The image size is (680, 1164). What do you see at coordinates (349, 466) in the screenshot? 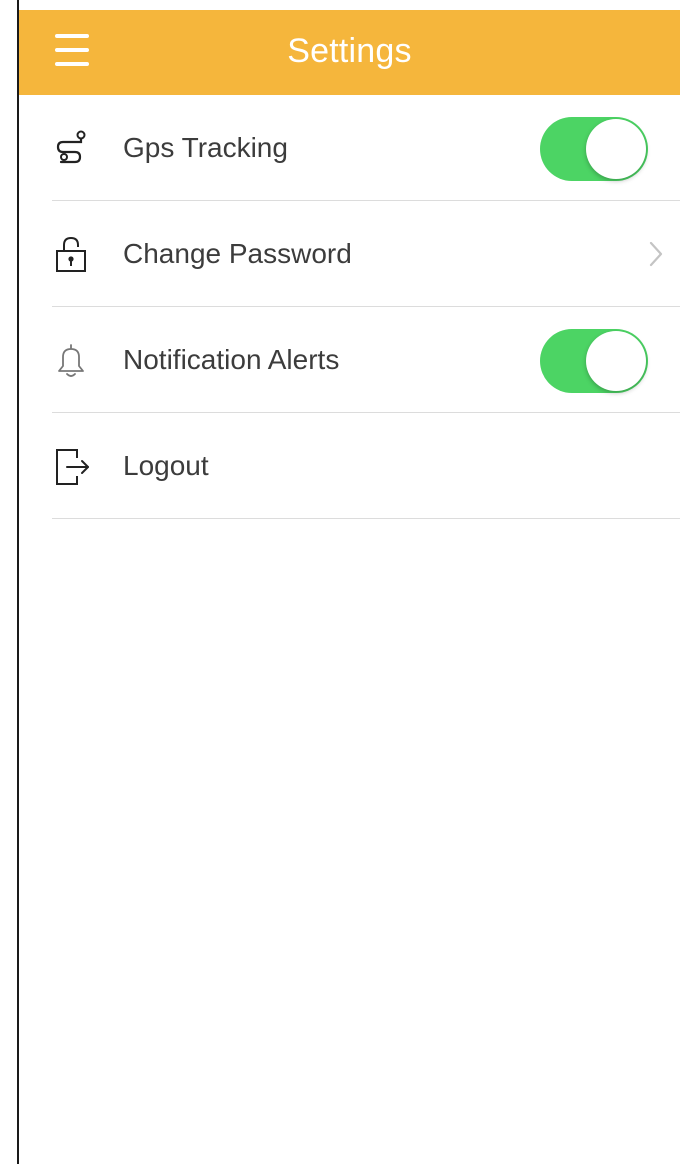
I see `settings-item-logout: Logout` at bounding box center [349, 466].